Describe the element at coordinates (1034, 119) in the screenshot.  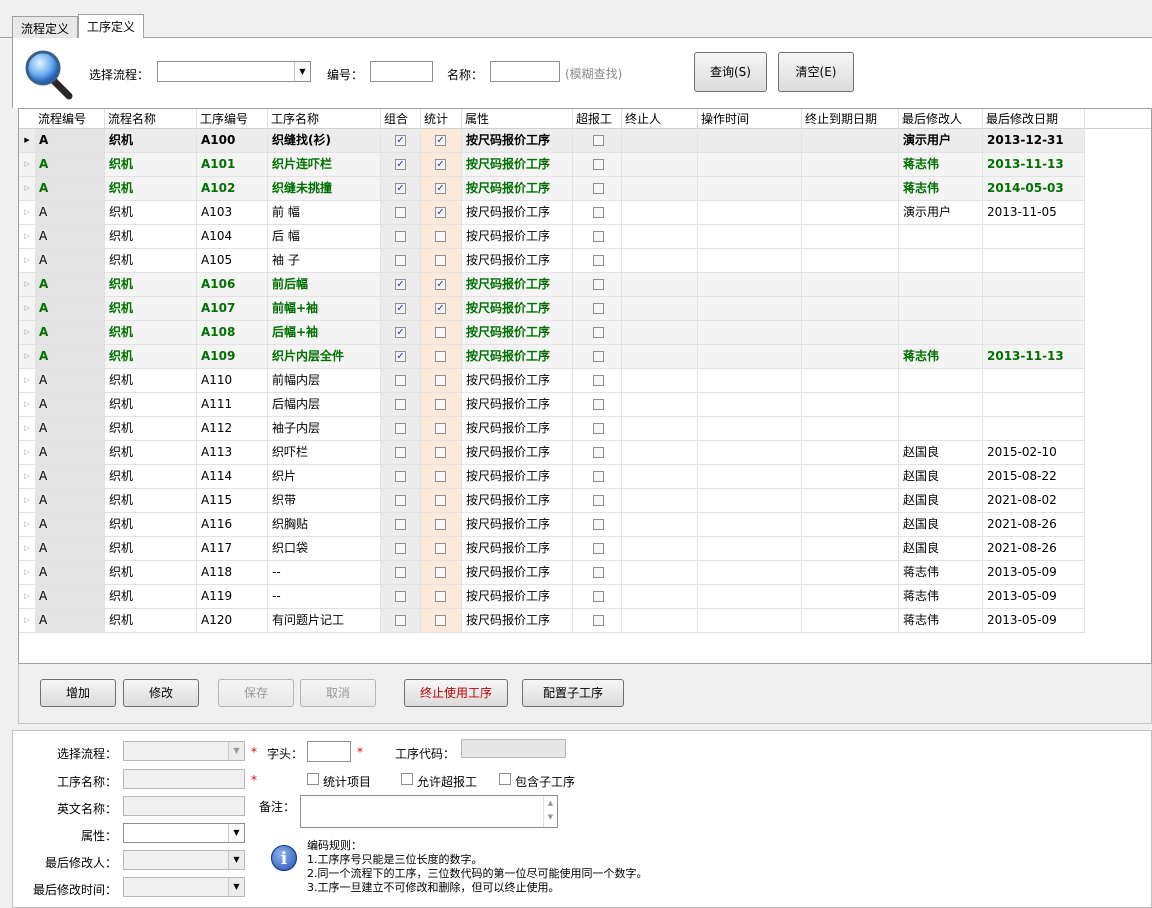
I see `column-header: 最后修改日期` at that location.